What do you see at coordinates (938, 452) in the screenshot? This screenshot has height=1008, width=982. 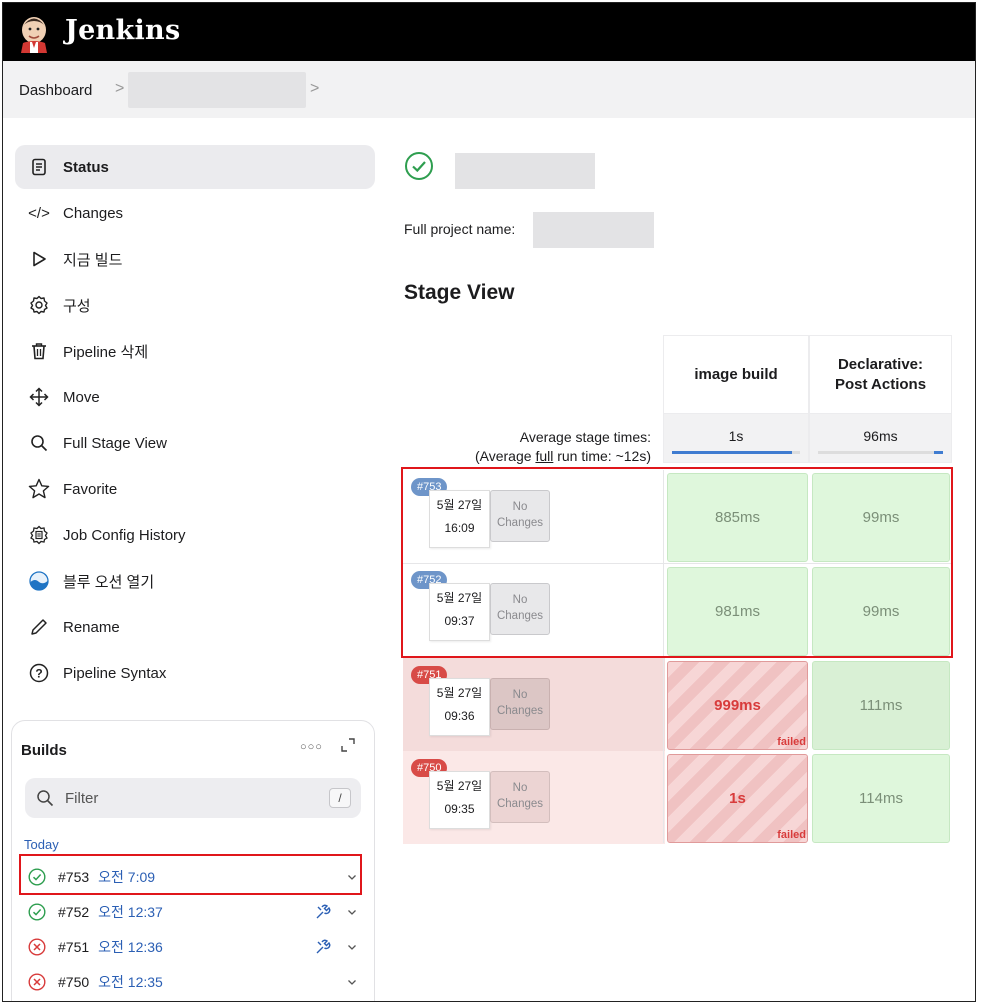 I see `avg-progress-fill` at bounding box center [938, 452].